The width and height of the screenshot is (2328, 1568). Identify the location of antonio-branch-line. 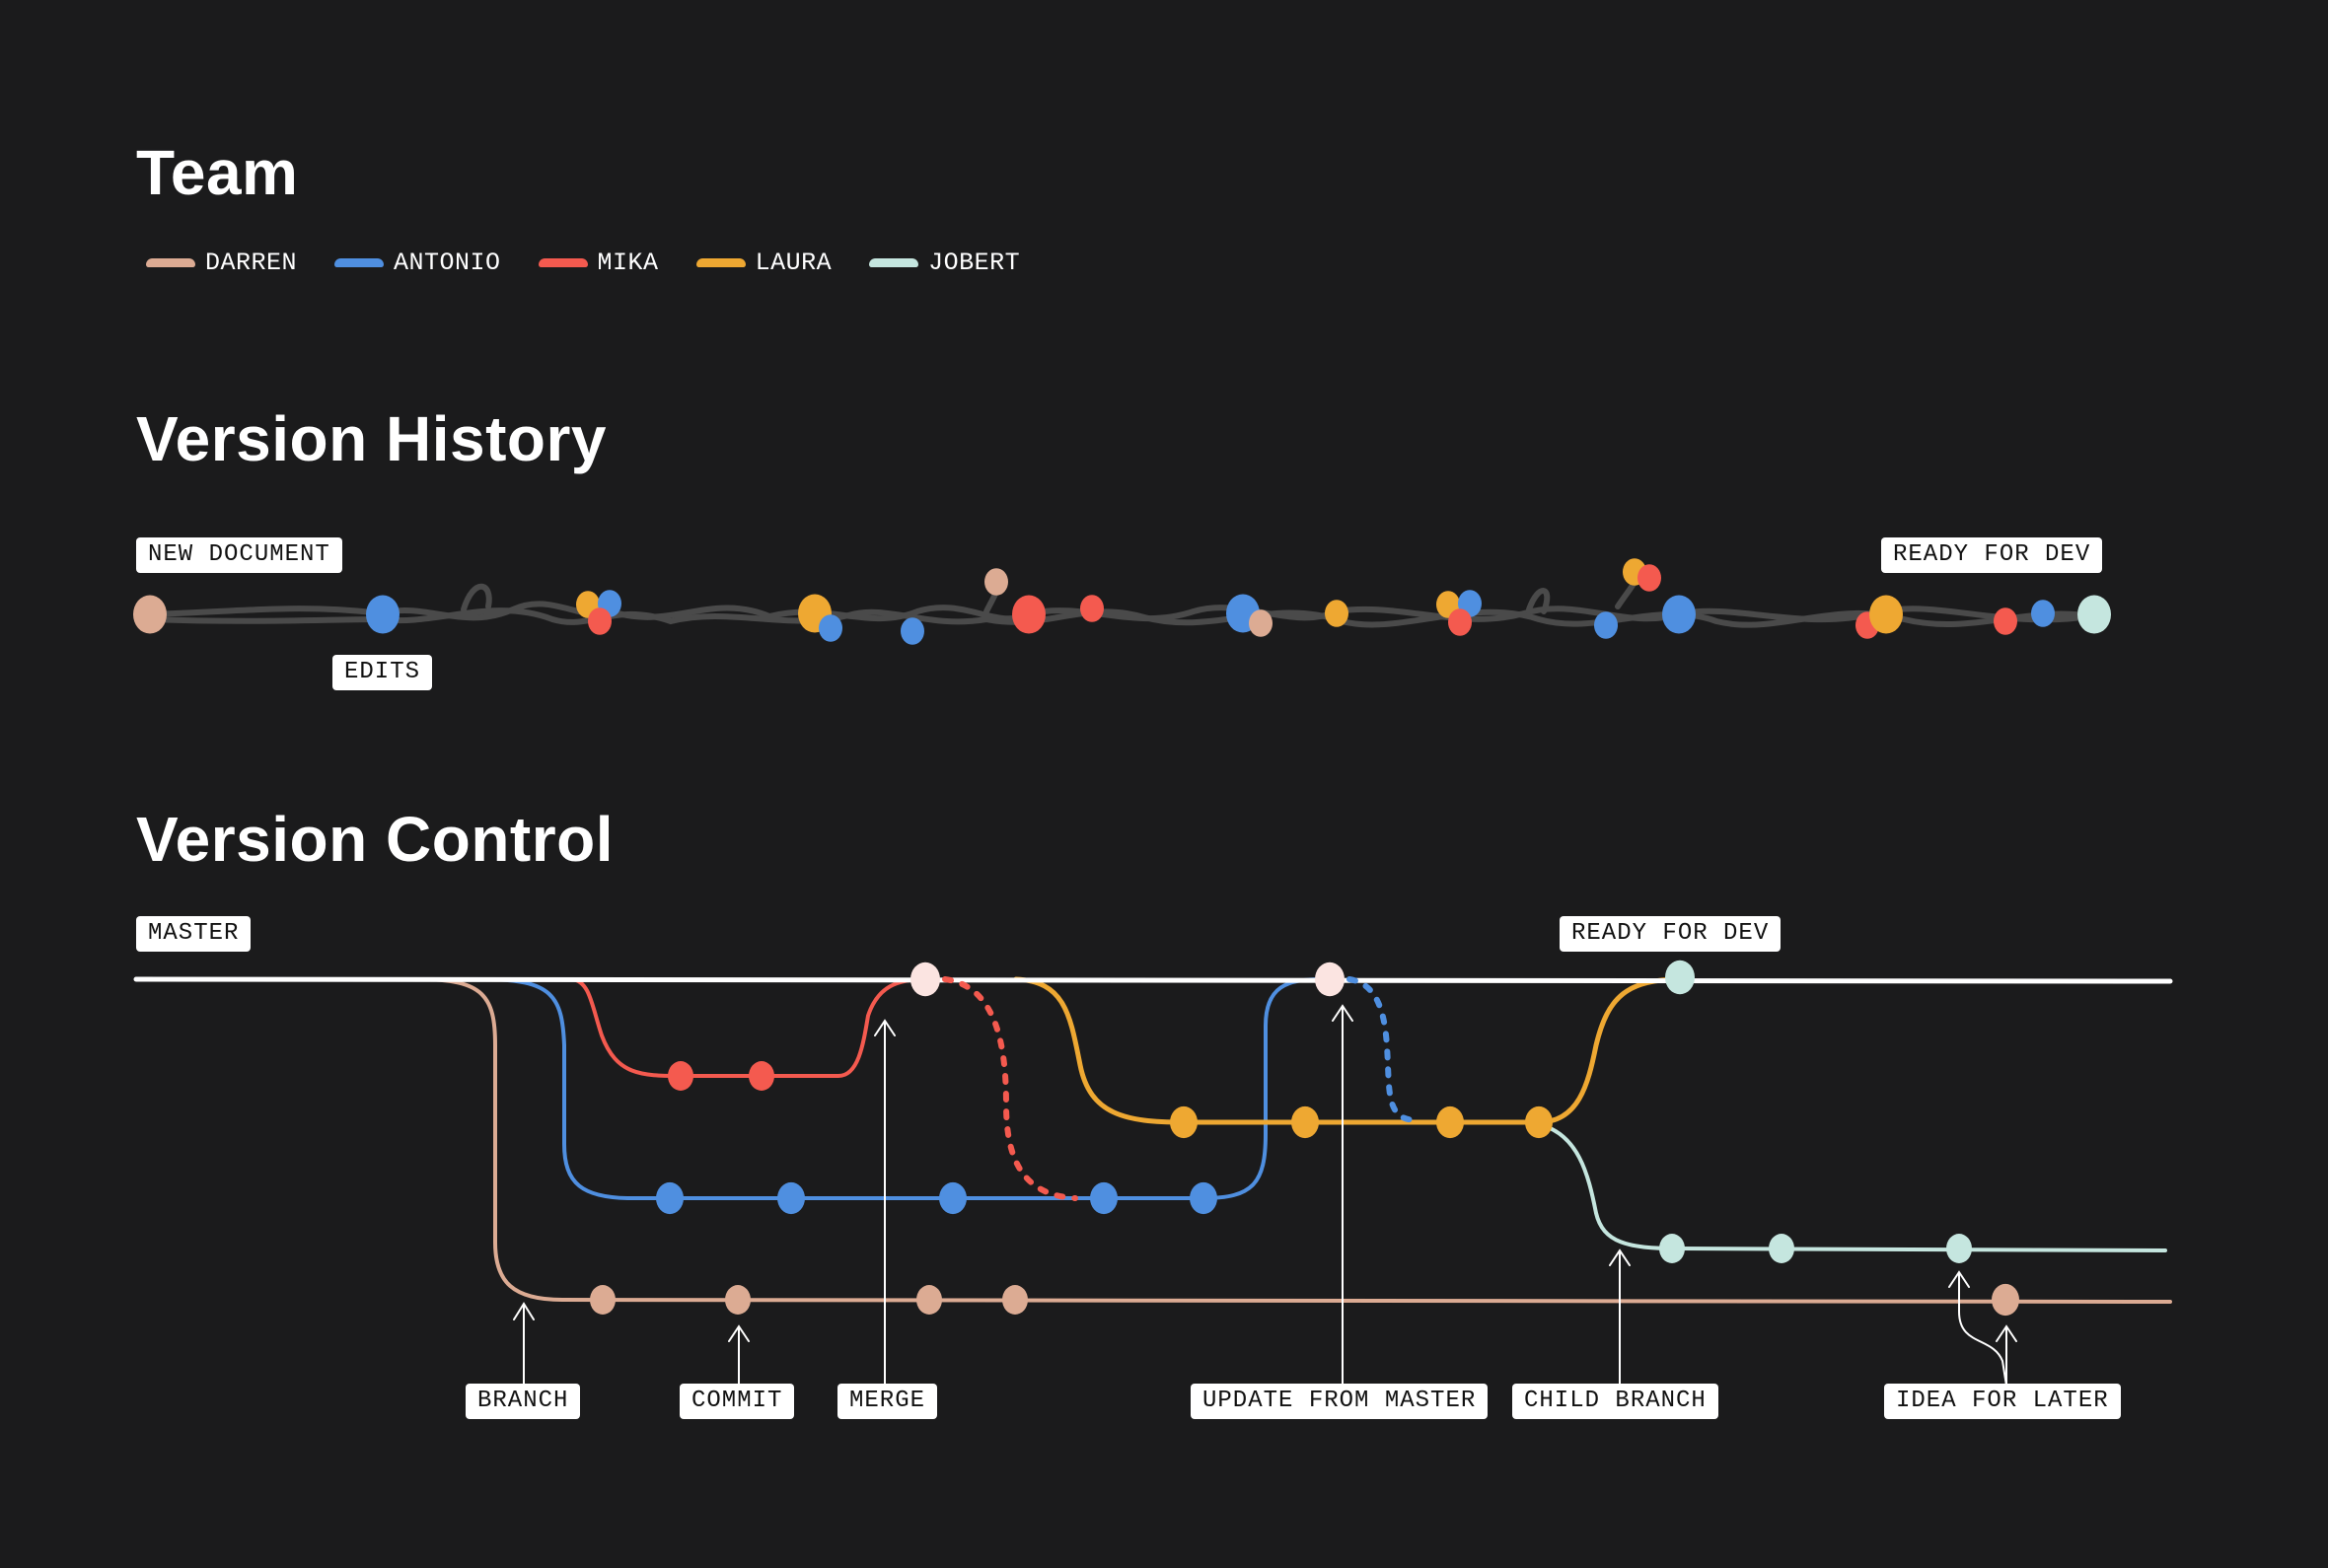
(902, 1088).